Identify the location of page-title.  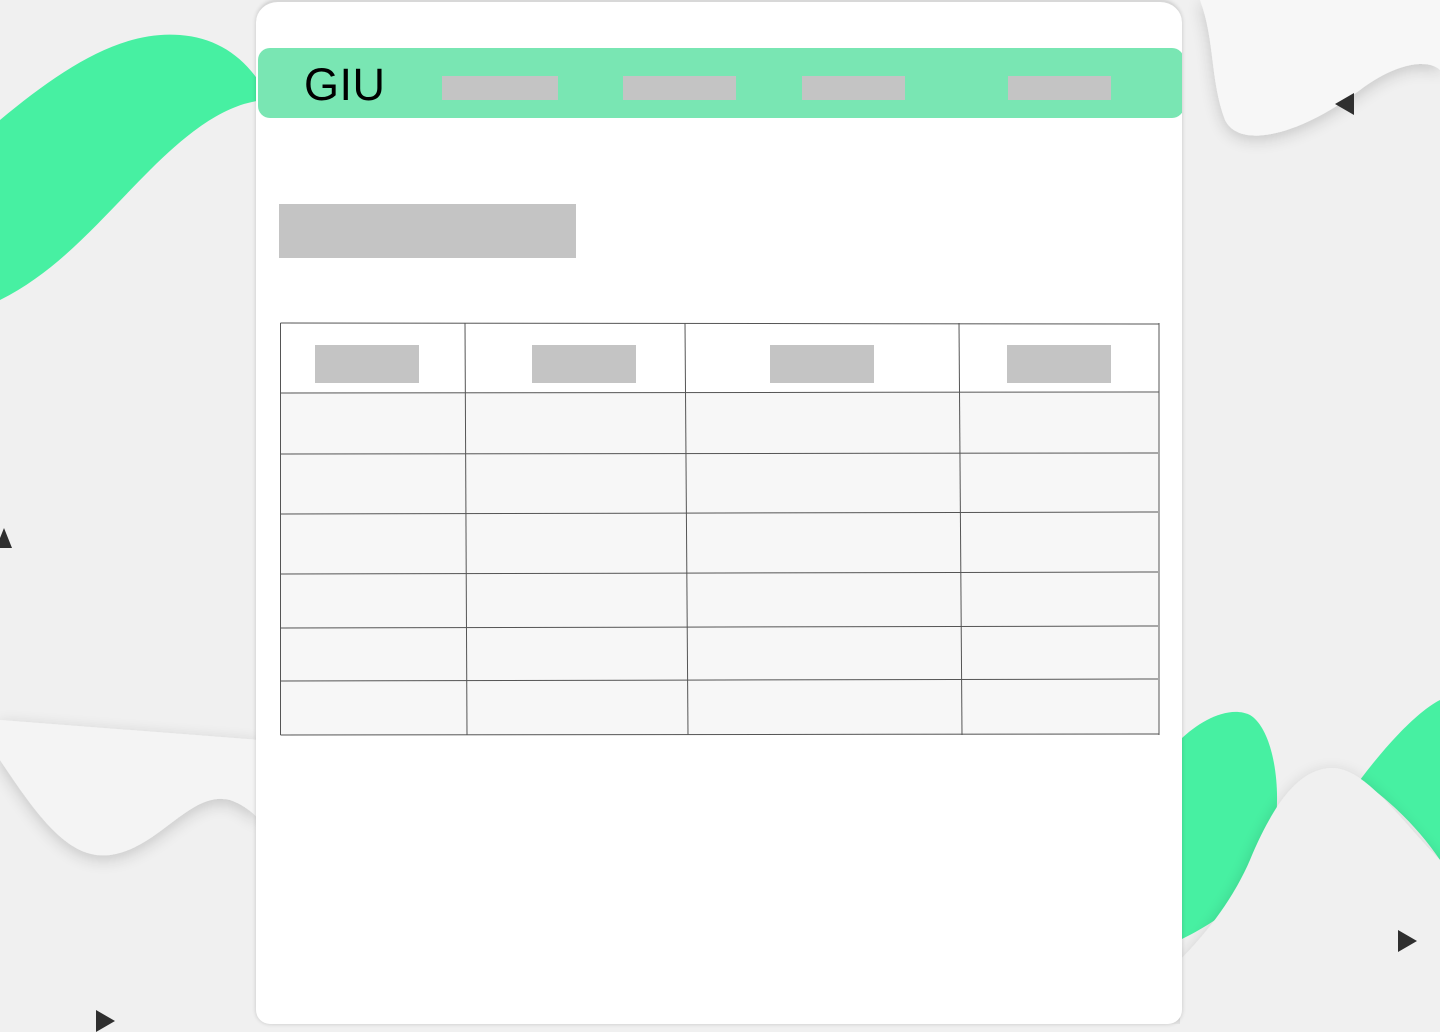
(427, 231).